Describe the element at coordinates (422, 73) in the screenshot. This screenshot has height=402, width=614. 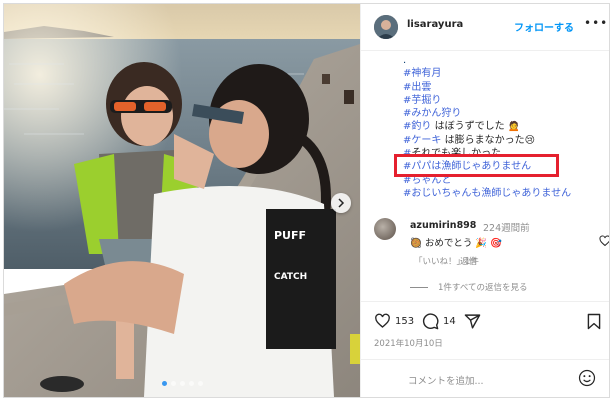
I see `hashtag-link: #神有月` at that location.